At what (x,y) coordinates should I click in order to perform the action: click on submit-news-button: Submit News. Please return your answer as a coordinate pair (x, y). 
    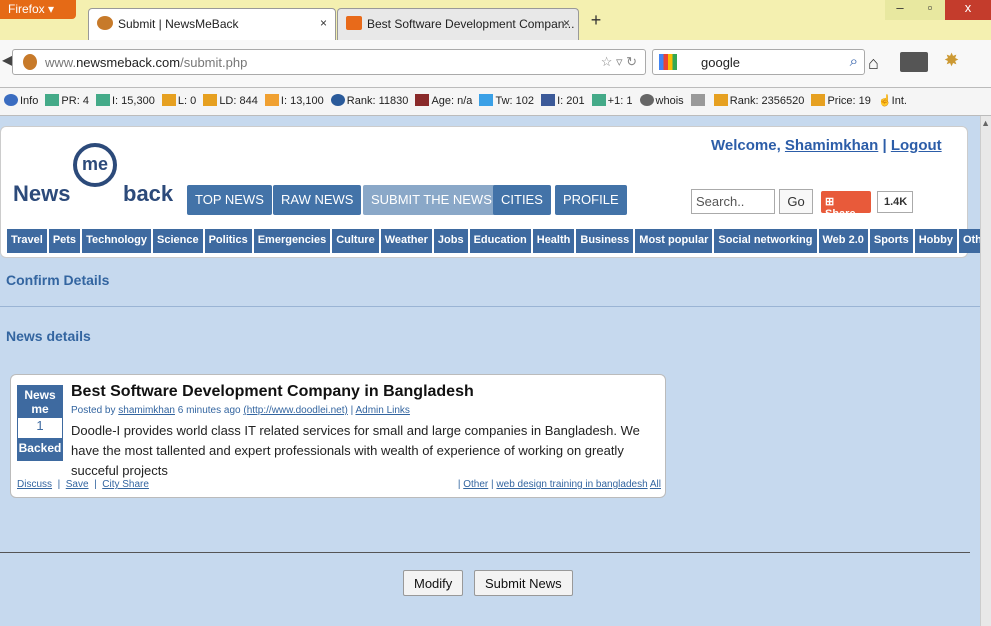
    Looking at the image, I should click on (523, 583).